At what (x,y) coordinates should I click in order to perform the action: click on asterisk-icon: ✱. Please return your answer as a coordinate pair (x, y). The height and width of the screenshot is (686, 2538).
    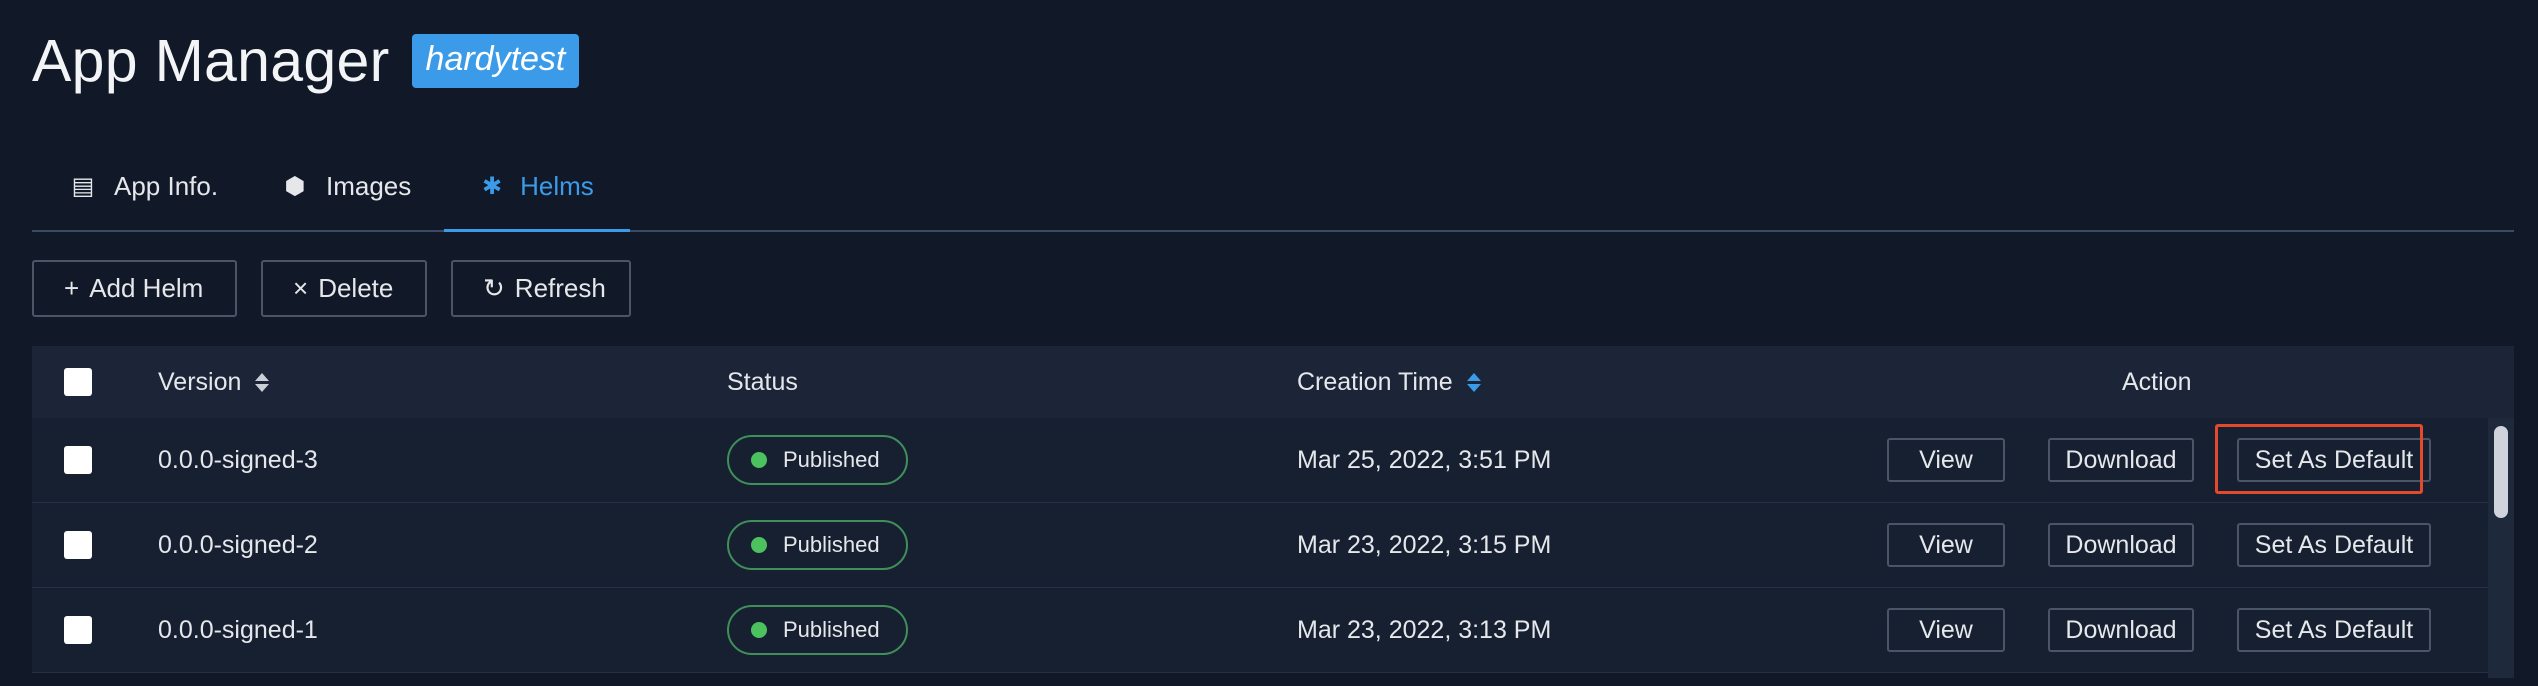
    Looking at the image, I should click on (492, 186).